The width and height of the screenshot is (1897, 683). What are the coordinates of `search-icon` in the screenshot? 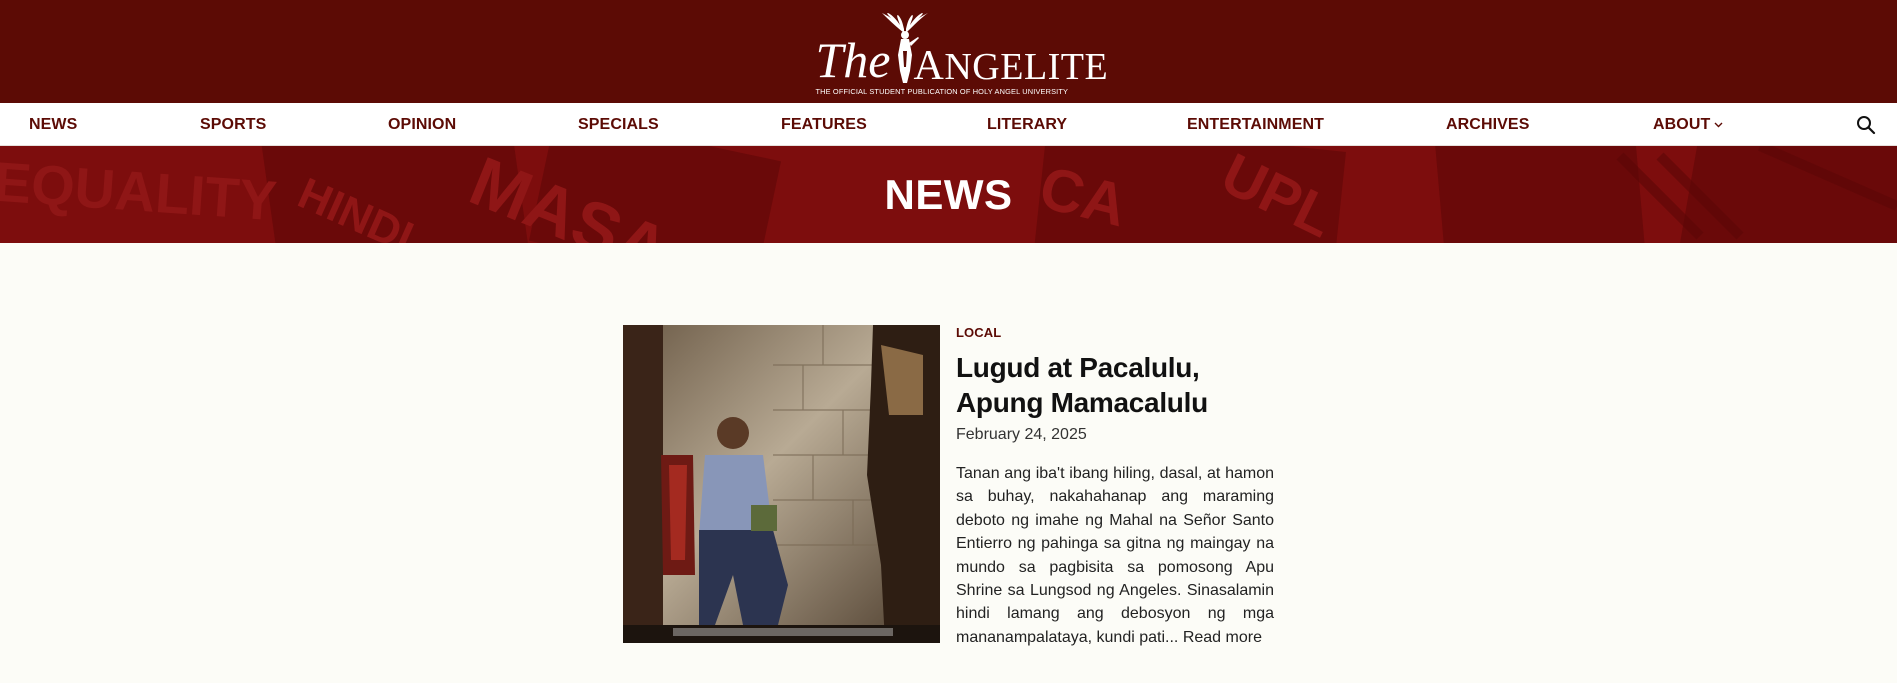 It's located at (1866, 125).